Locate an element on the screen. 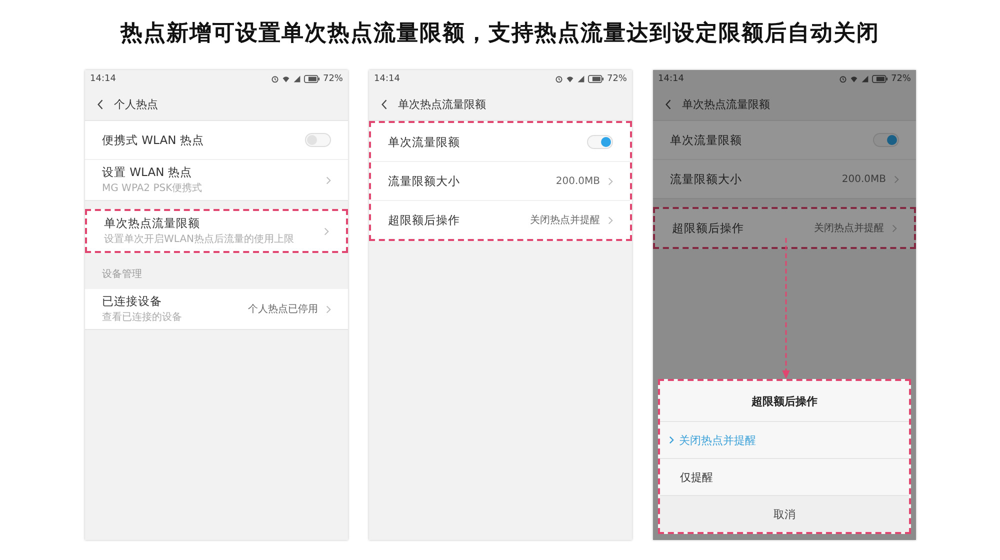 This screenshot has height=560, width=1000. settings-row: 单次热点流量限额 设置单次开启WLAN热点后流量的使用上限 is located at coordinates (216, 231).